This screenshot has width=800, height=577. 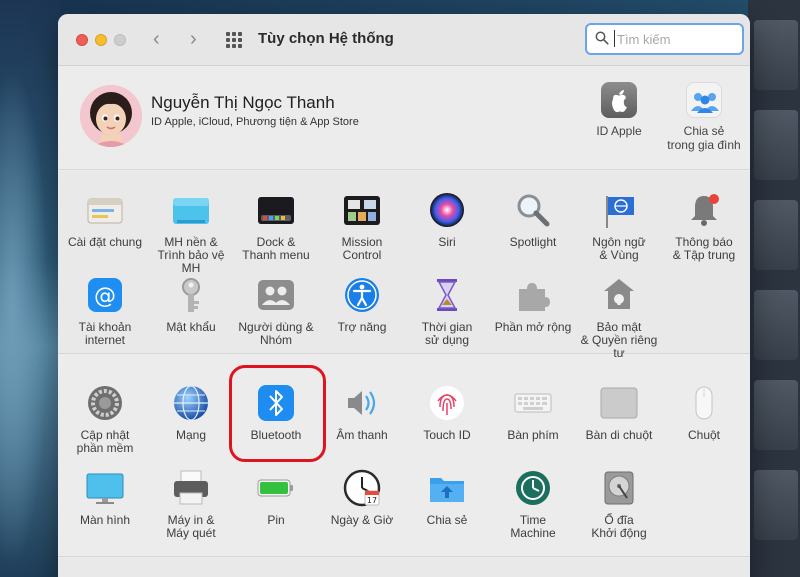 What do you see at coordinates (191, 261) in the screenshot?
I see `pref-label: Trình bảo vệ MH` at bounding box center [191, 261].